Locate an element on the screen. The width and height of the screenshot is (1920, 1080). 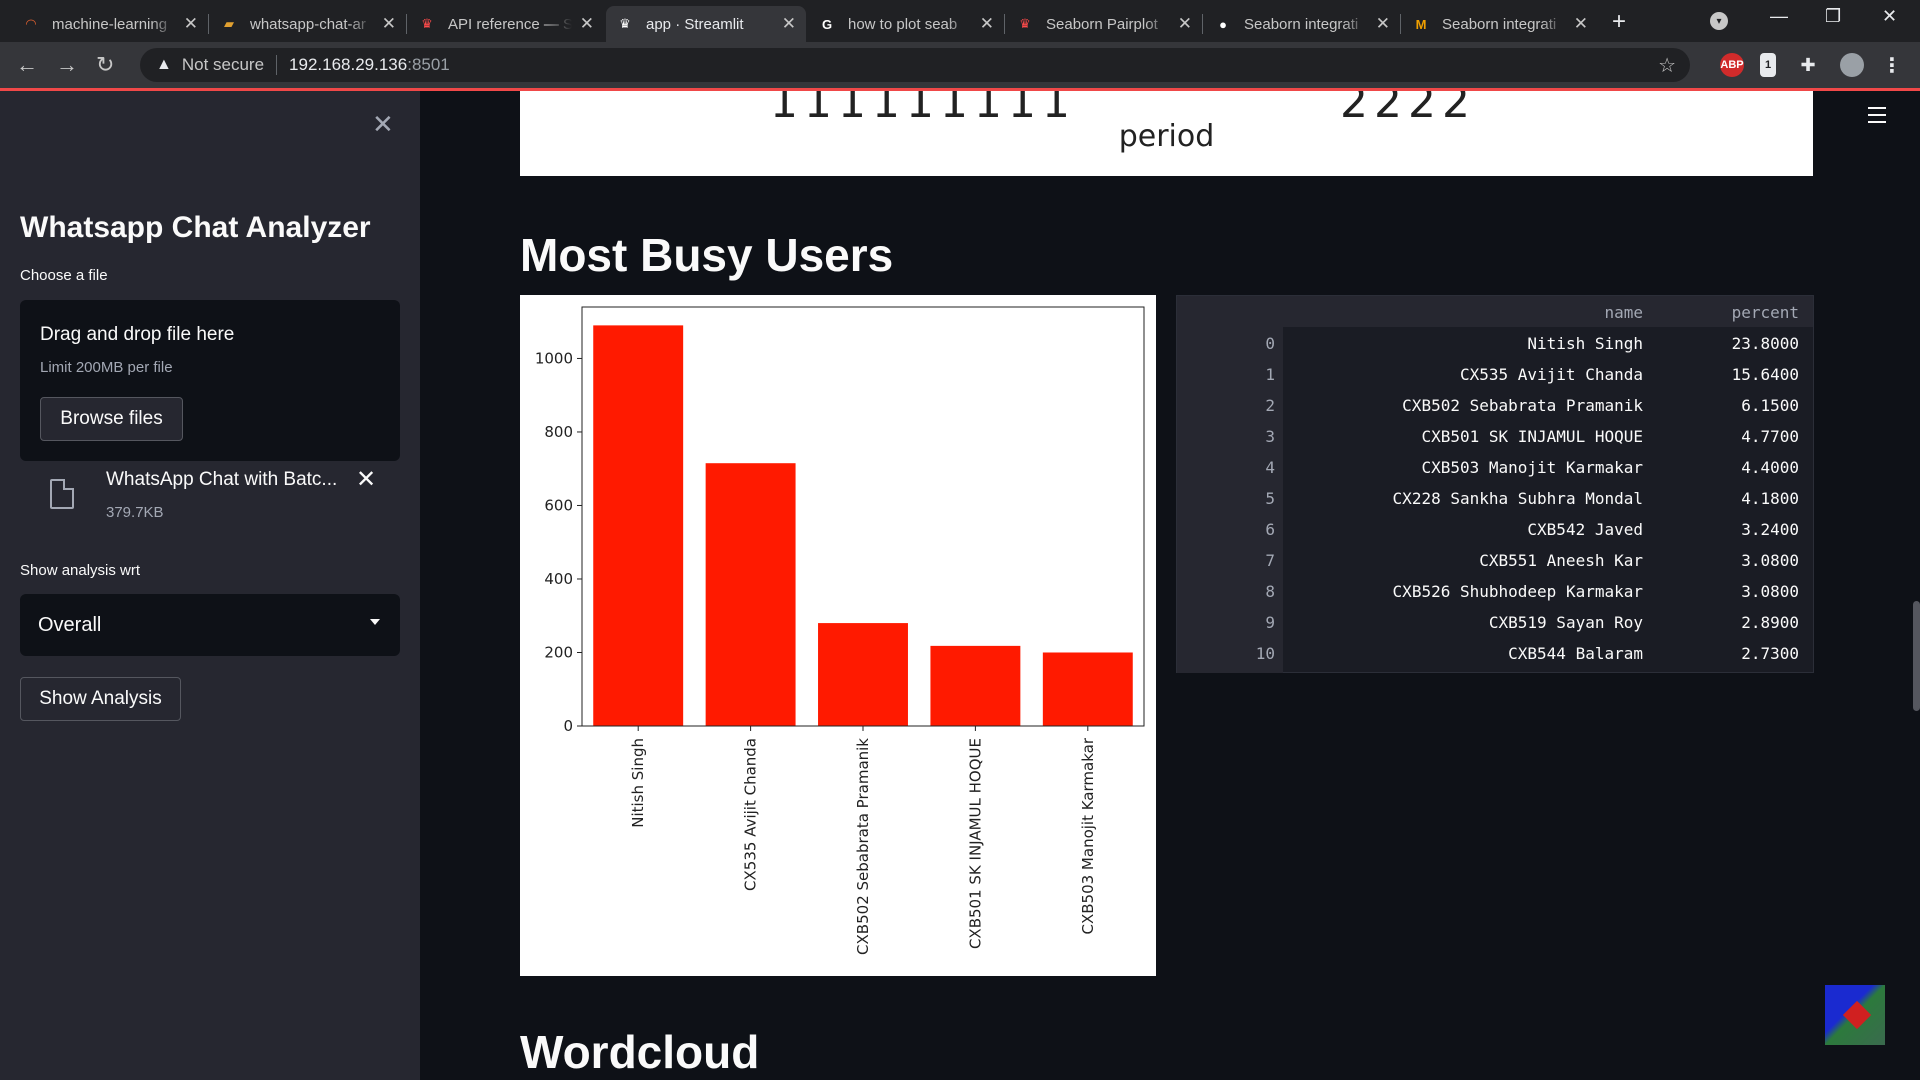
browser-menu-icon: ⋮ is located at coordinates (1892, 65).